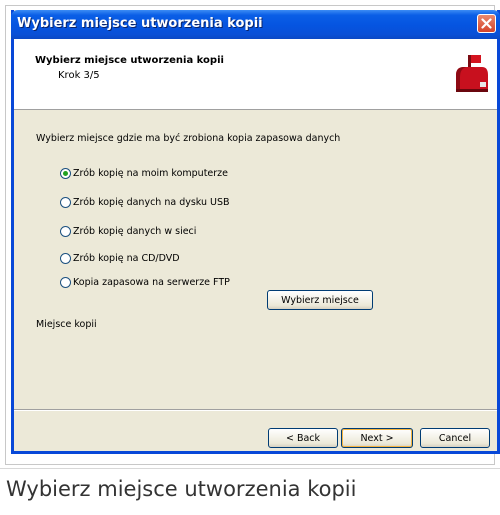 The height and width of the screenshot is (515, 500). Describe the element at coordinates (126, 258) in the screenshot. I see `option-label: Zrób kopię na CD/DVD` at that location.